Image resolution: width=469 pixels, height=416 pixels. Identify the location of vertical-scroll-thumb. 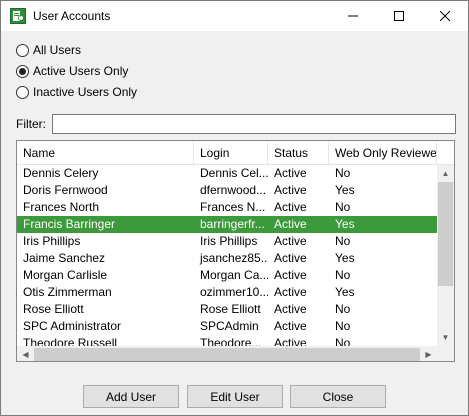
(445, 234).